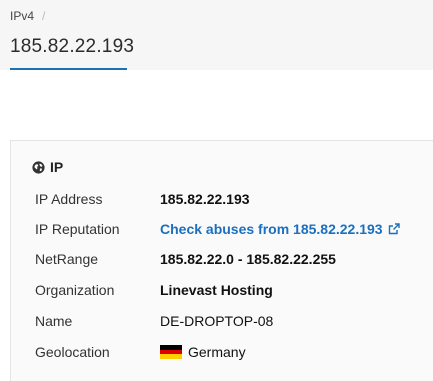  What do you see at coordinates (67, 259) in the screenshot?
I see `netrange-label: NetRange` at bounding box center [67, 259].